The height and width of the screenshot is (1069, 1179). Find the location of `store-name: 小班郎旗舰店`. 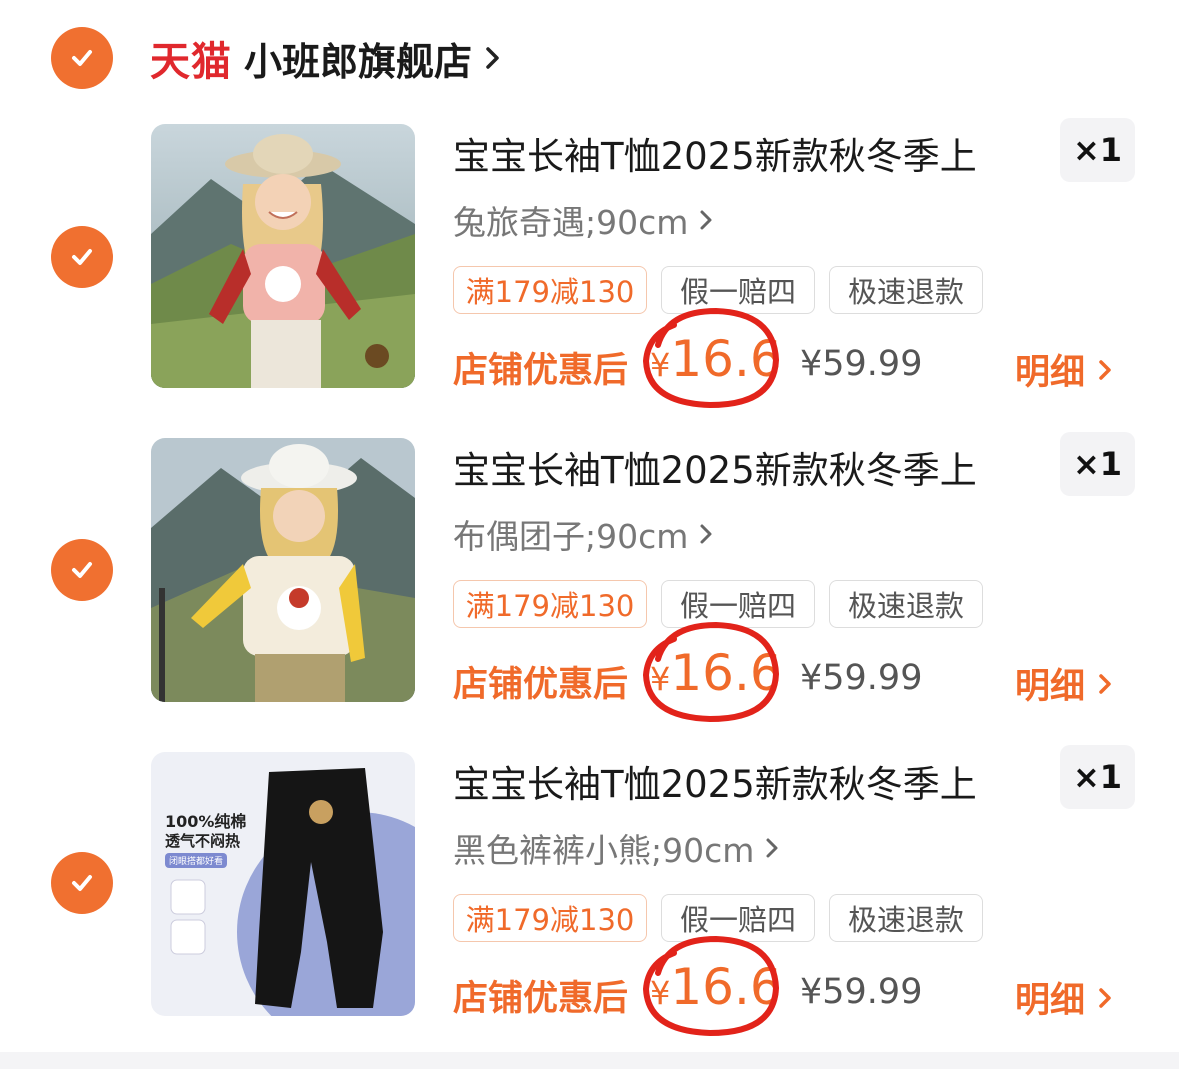

store-name: 小班郎旗舰店 is located at coordinates (358, 58).